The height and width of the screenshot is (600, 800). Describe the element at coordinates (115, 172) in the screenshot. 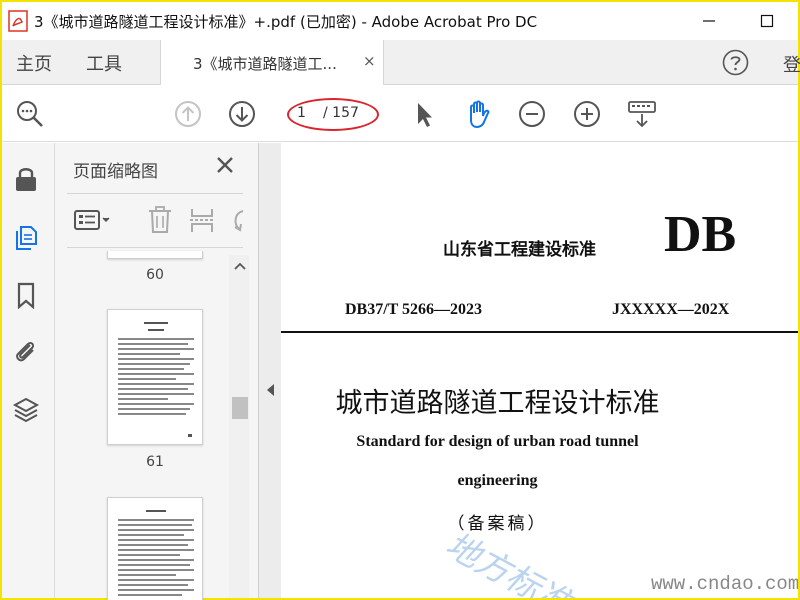

I see `panel-title: 页面缩略图` at that location.